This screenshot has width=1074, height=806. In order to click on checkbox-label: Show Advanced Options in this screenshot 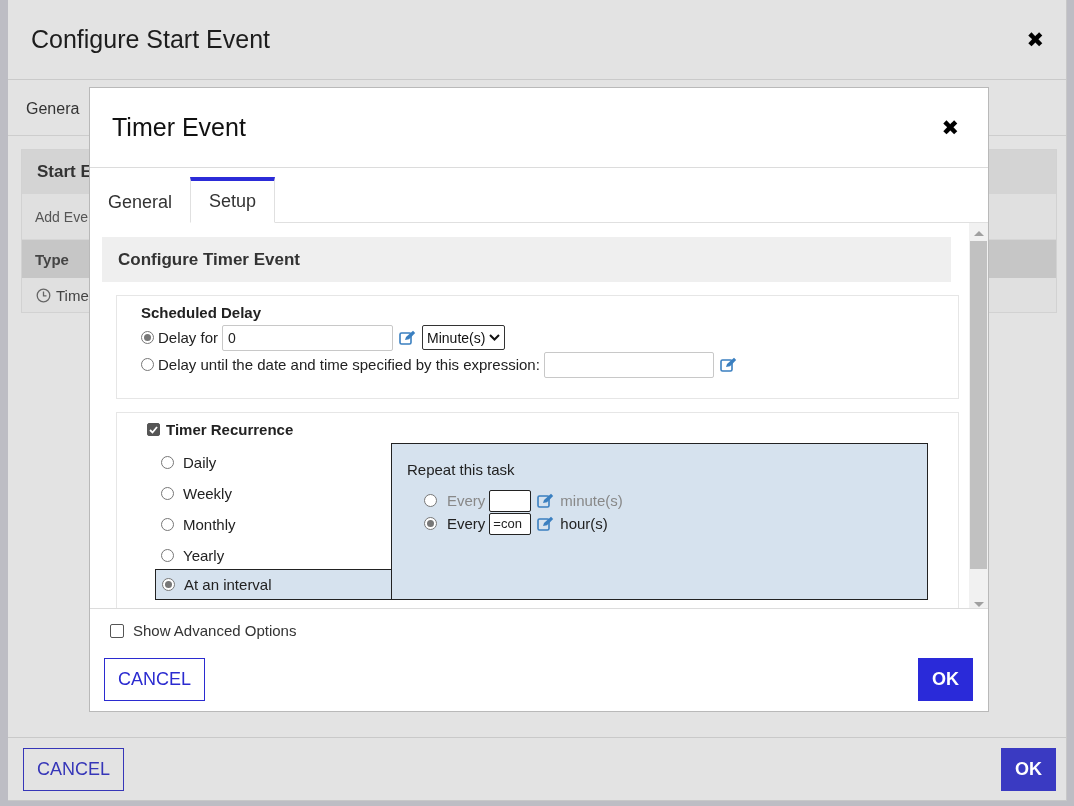, I will do `click(215, 630)`.